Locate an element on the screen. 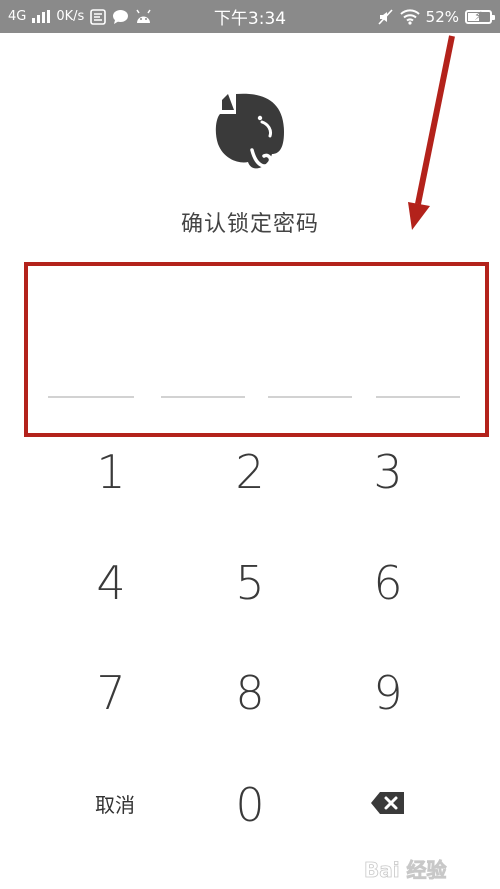  key-0: 0 is located at coordinates (250, 805).